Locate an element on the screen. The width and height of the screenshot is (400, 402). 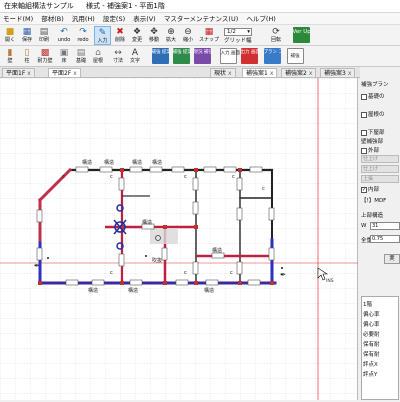
tab-current: 現状 x is located at coordinates (223, 72).